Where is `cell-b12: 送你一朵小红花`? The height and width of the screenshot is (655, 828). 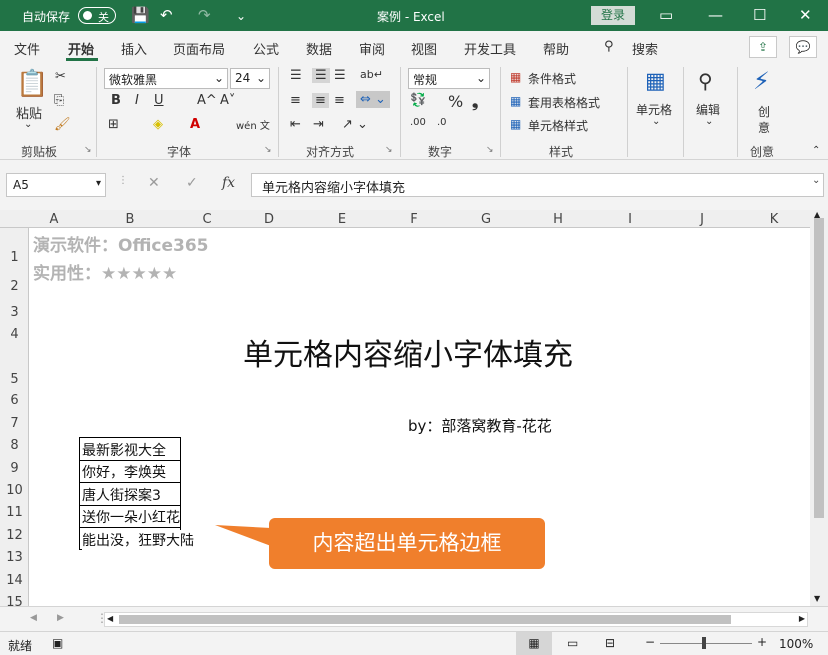
cell-b12: 送你一朵小红花 is located at coordinates (131, 517).